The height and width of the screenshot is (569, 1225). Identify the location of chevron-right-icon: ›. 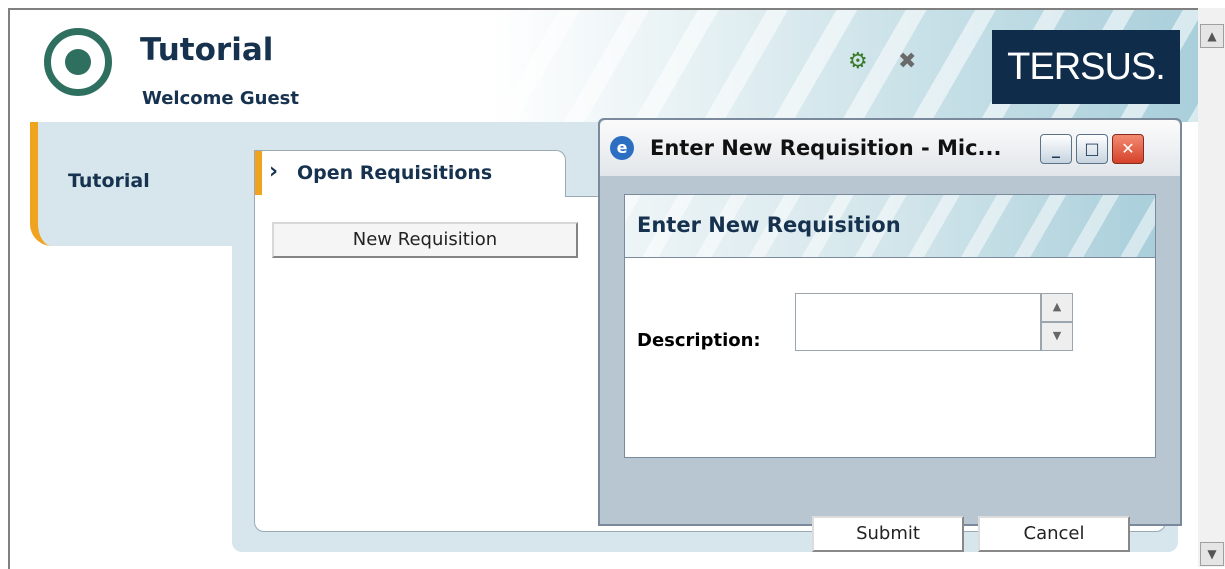
(274, 171).